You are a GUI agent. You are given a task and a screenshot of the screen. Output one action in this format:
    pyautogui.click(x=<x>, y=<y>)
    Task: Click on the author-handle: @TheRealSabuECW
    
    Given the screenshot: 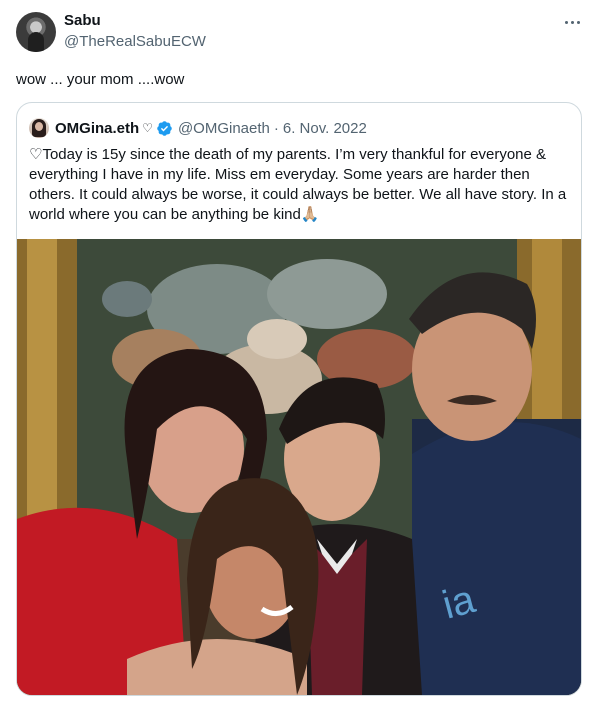 What is the action you would take?
    pyautogui.click(x=135, y=41)
    